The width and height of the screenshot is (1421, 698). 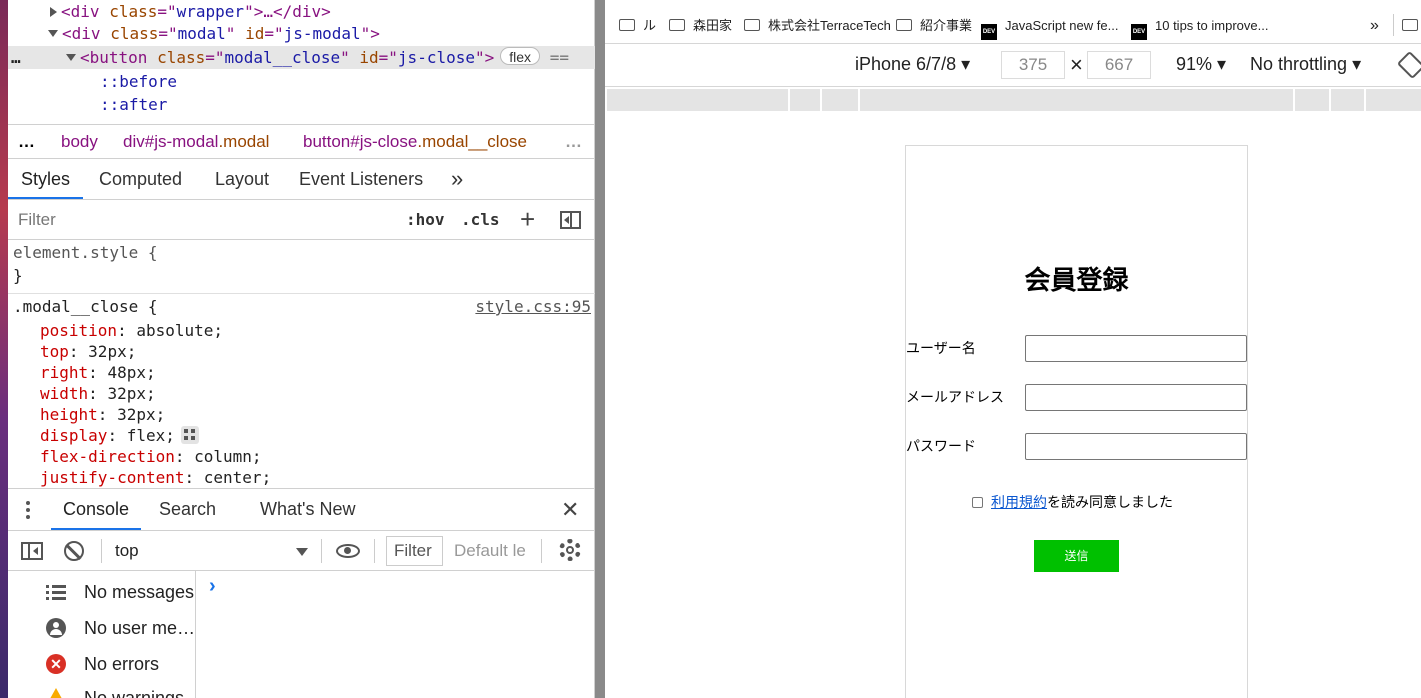 What do you see at coordinates (307, 509) in the screenshot?
I see `tab-whats-new: What's New` at bounding box center [307, 509].